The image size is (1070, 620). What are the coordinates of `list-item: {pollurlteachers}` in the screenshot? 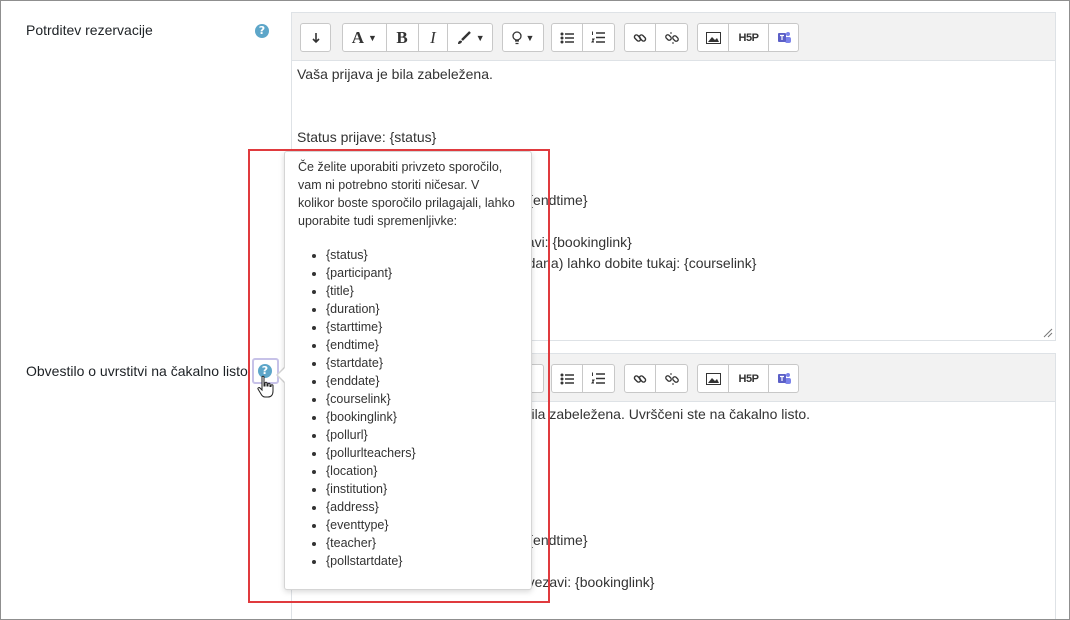 It's located at (421, 453).